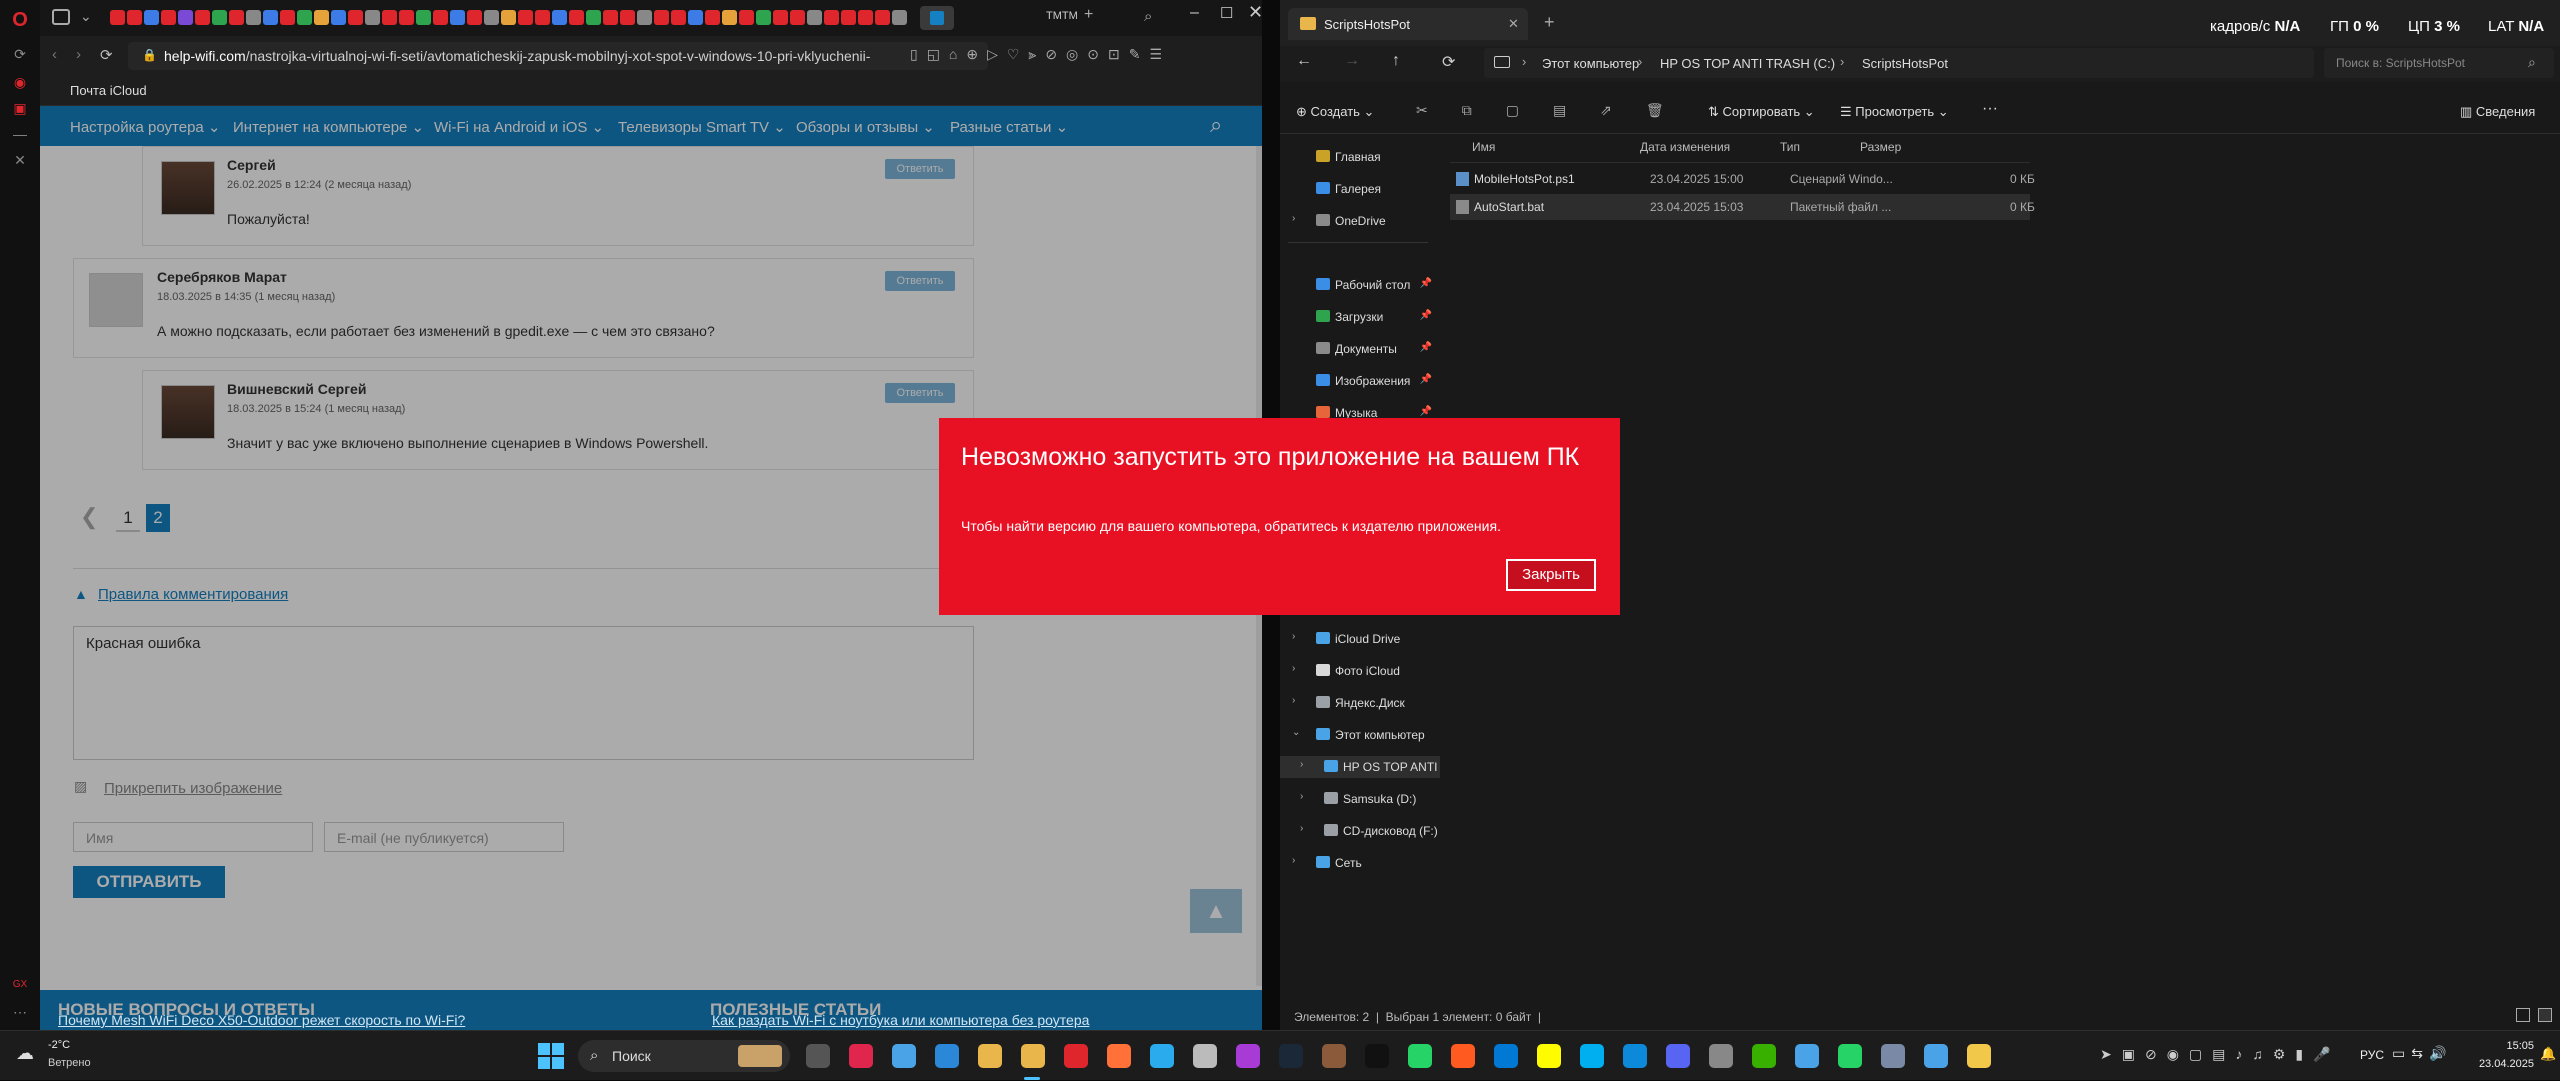 Image resolution: width=2560 pixels, height=1081 pixels. Describe the element at coordinates (1551, 575) in the screenshot. I see `close-button: Закрыть` at that location.